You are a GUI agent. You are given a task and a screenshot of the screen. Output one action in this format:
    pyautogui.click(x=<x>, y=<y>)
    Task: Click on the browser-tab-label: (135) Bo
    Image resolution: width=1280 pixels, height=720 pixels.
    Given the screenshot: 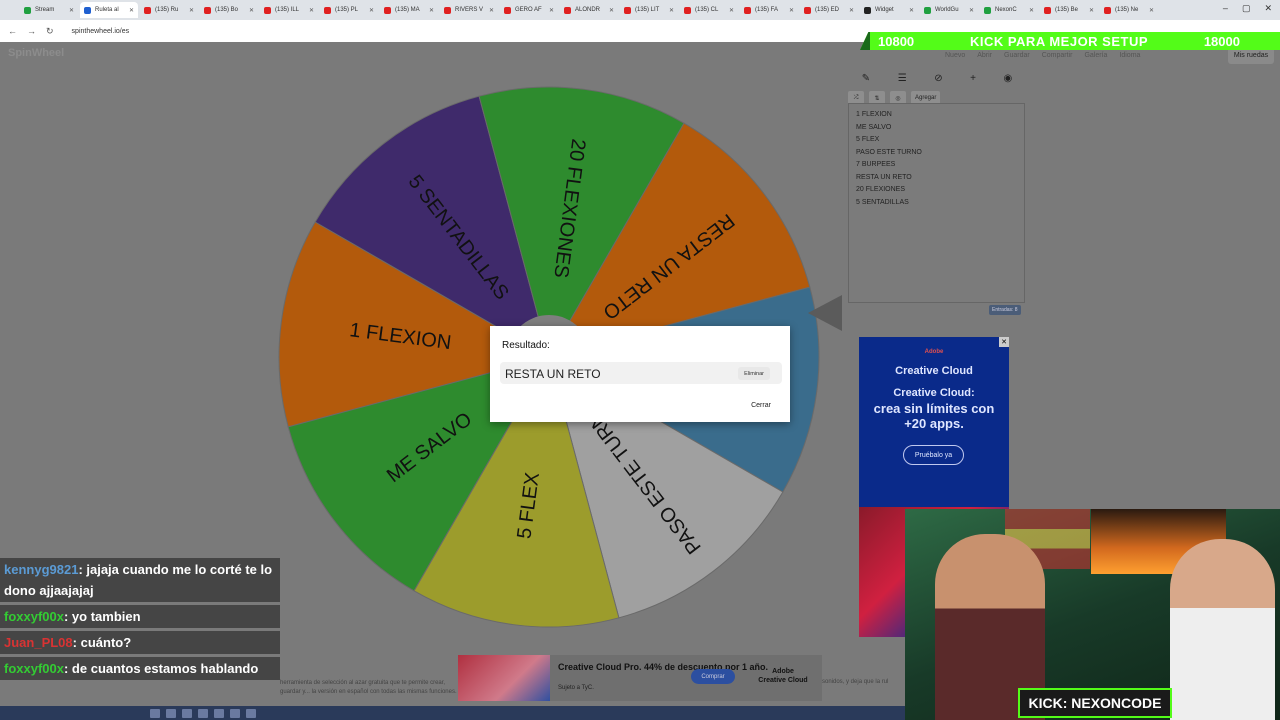 What is the action you would take?
    pyautogui.click(x=227, y=10)
    